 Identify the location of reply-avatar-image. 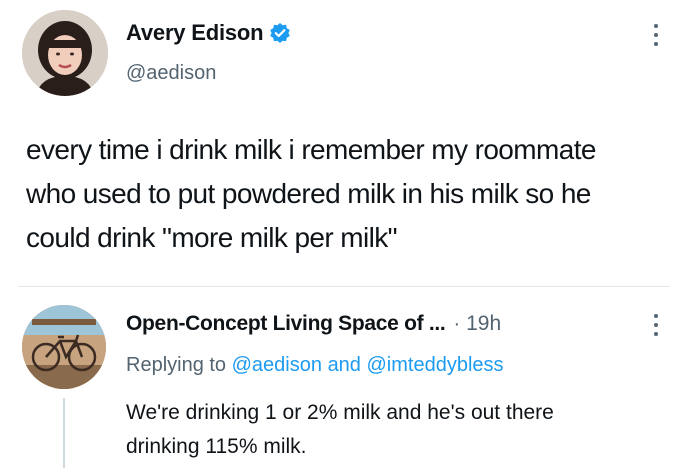
(64, 347).